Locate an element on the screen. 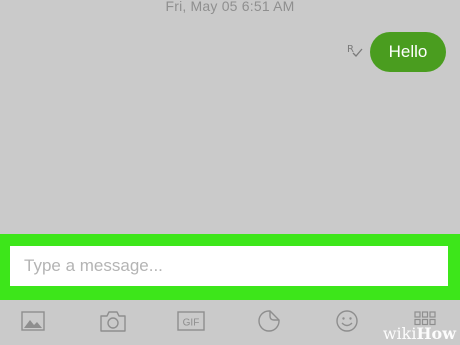  camera-button is located at coordinates (113, 321).